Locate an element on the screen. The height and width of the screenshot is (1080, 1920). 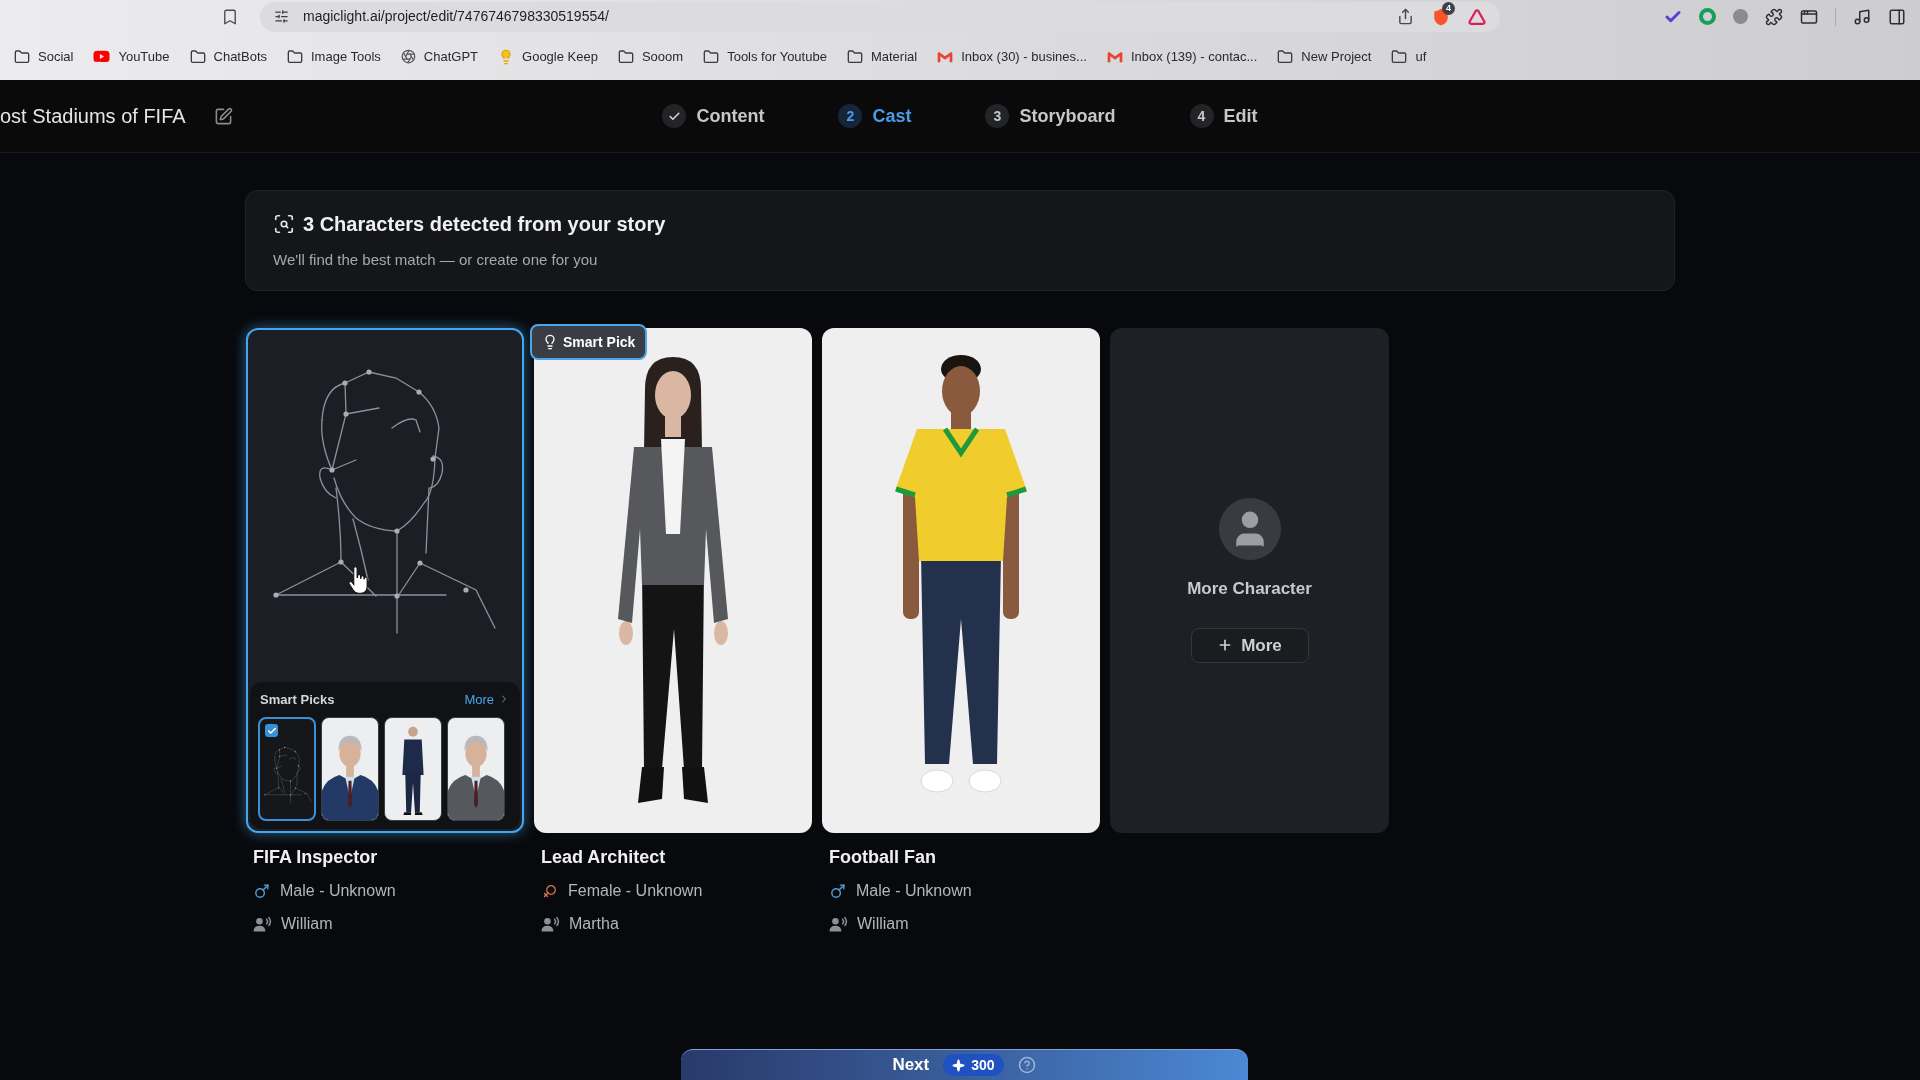
music-note-icon is located at coordinates (1862, 16).